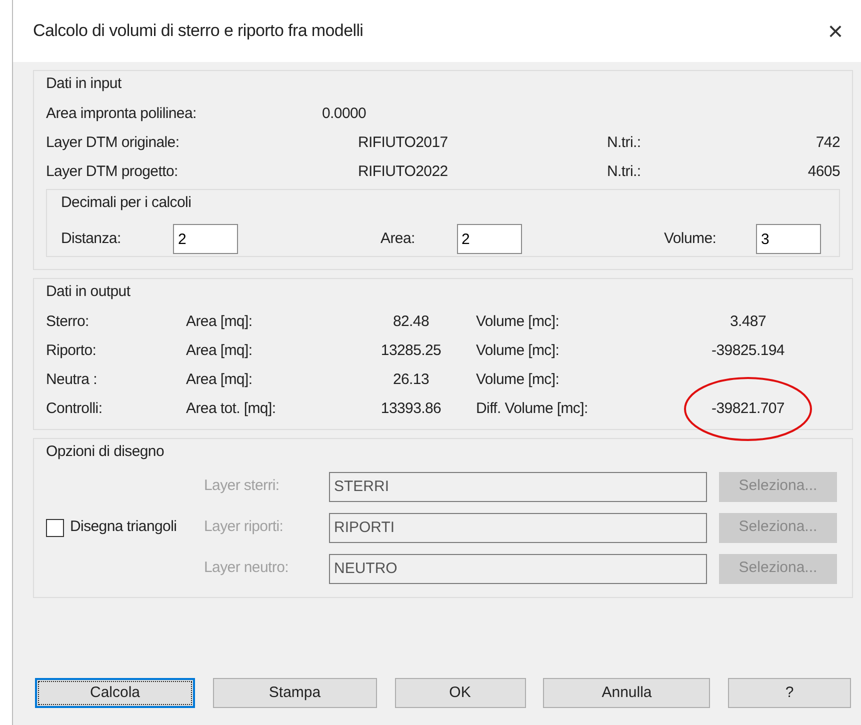 This screenshot has width=861, height=725. I want to click on field-label: Layer riporti:, so click(244, 527).